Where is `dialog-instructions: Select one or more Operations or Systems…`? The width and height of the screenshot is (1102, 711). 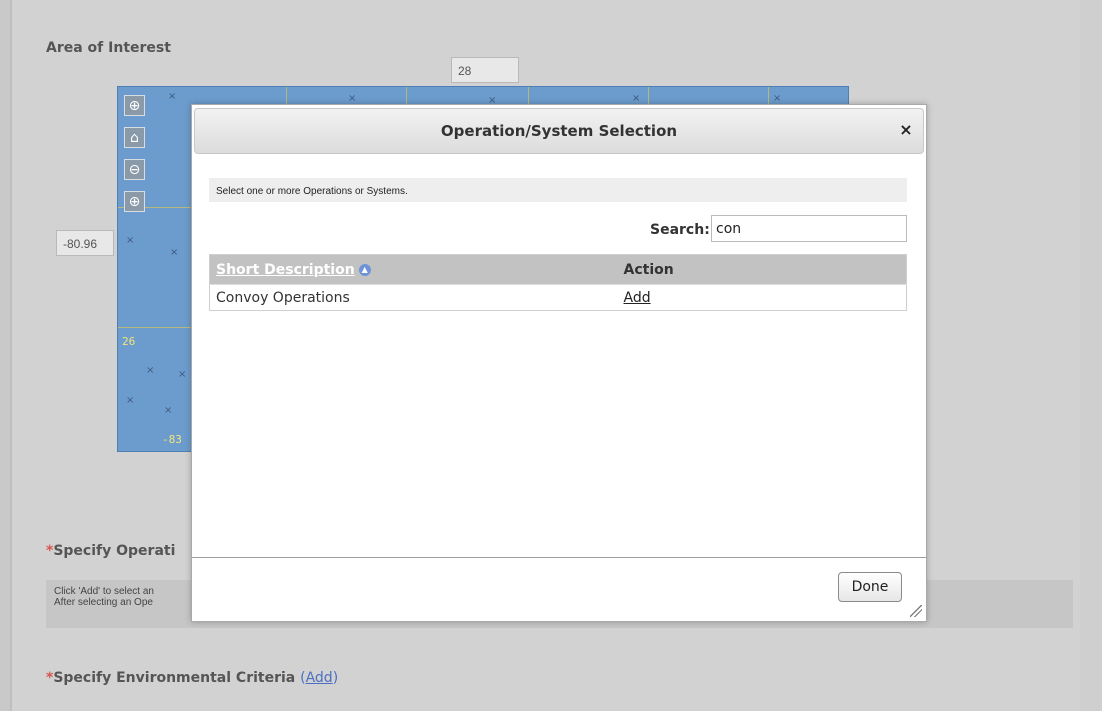 dialog-instructions: Select one or more Operations or Systems… is located at coordinates (558, 190).